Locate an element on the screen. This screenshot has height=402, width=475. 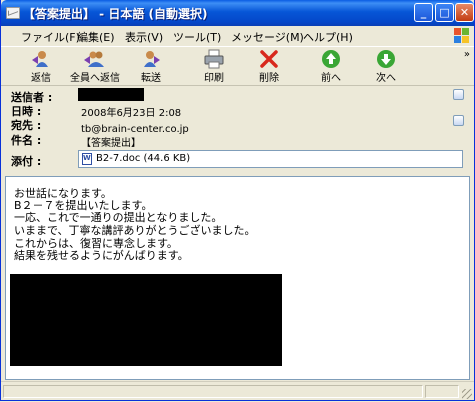
toolbar: 返信 全員へ返信 転送 印刷 削除 前へ 次へ » is located at coordinates (237, 66).